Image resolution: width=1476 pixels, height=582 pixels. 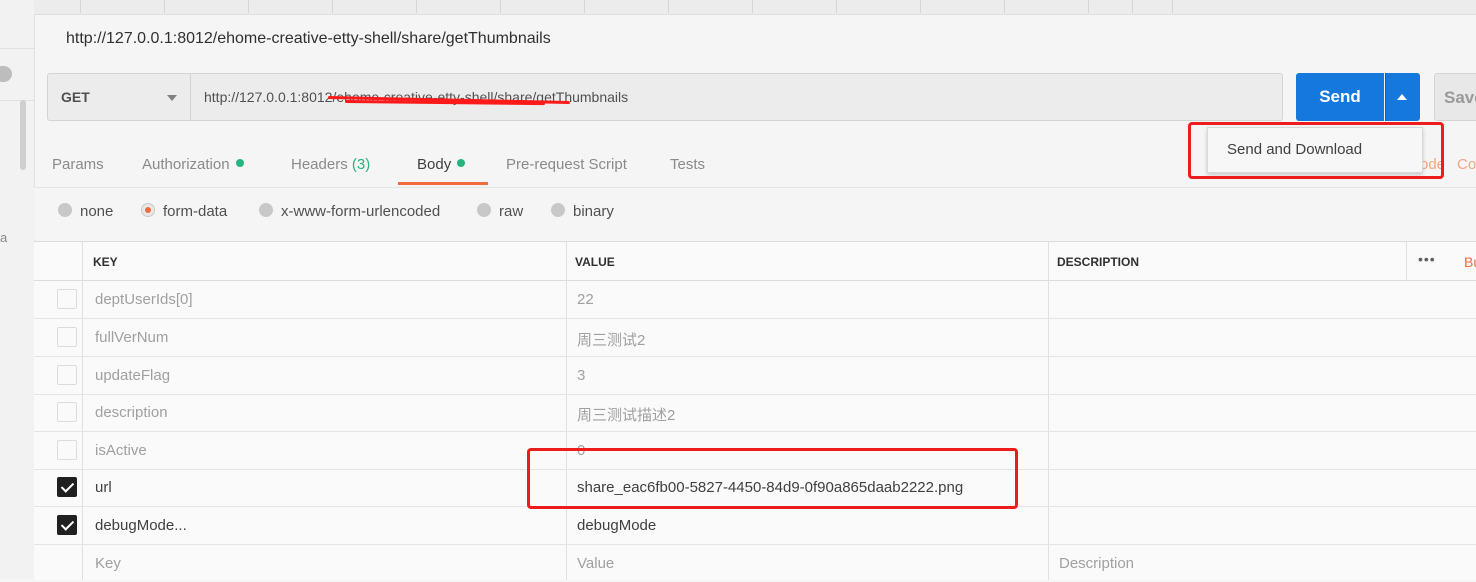 I want to click on value-placeholder: Value, so click(x=595, y=563).